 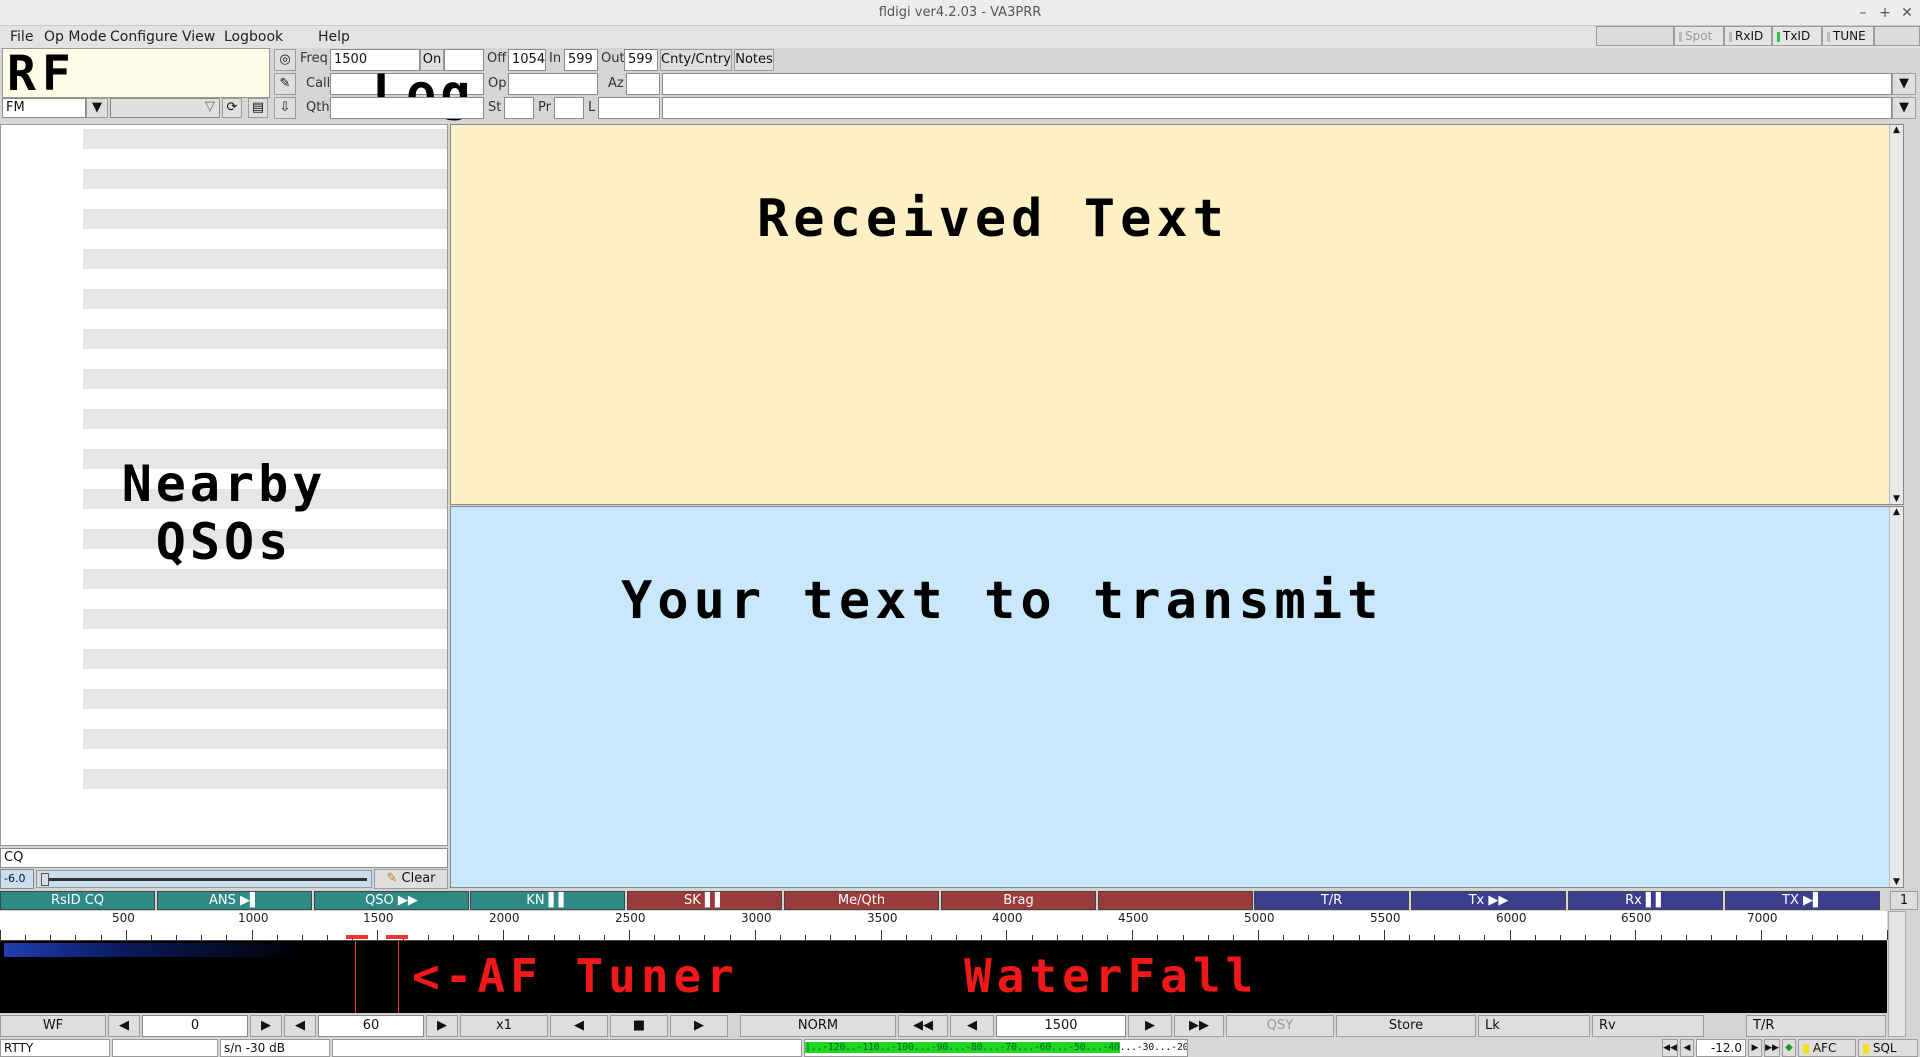 What do you see at coordinates (704, 900) in the screenshot?
I see `macro-button: SK ▌▌` at bounding box center [704, 900].